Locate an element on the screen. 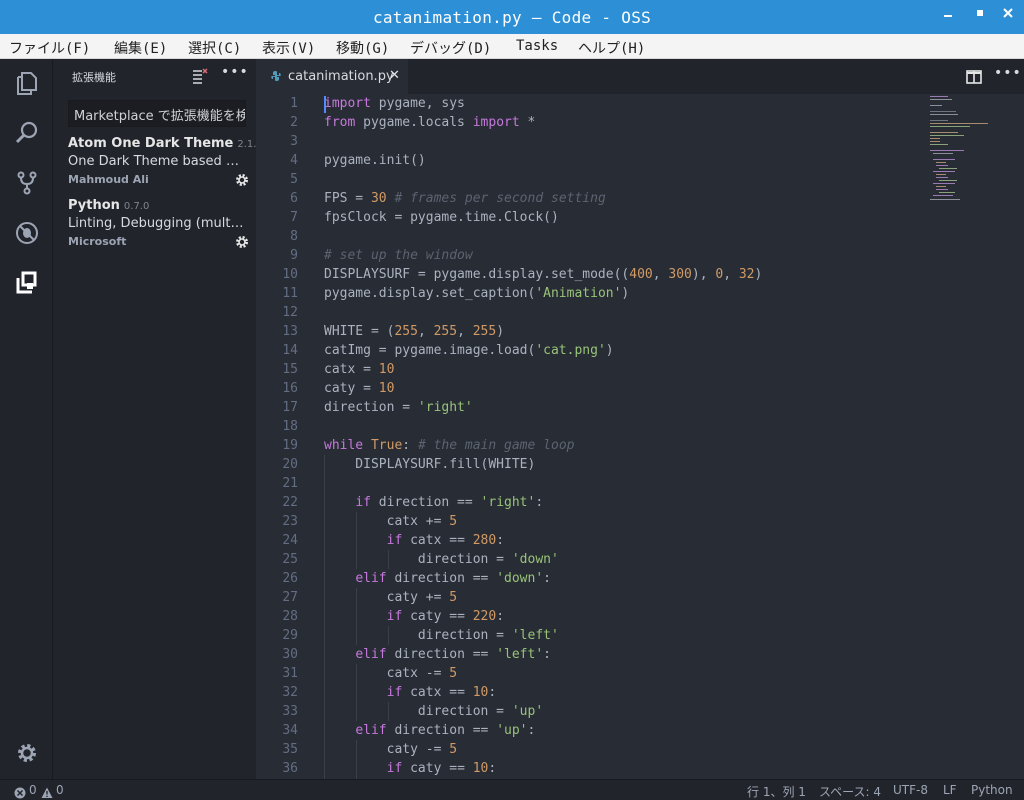 This screenshot has height=800, width=1024. cursor-position: 行 1、列 1 is located at coordinates (776, 791).